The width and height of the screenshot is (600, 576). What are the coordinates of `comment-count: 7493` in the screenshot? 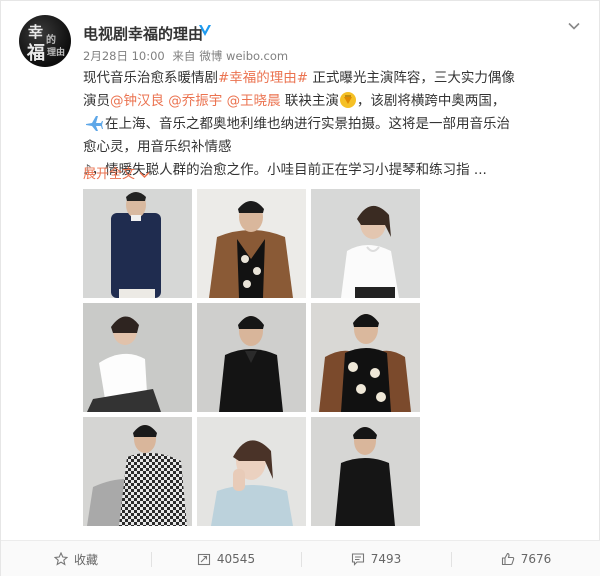 It's located at (386, 559).